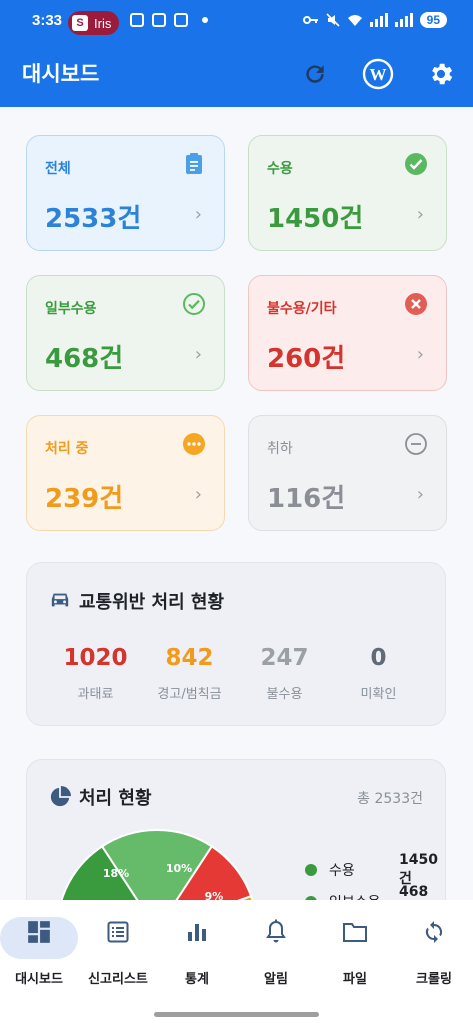 The width and height of the screenshot is (473, 1023). I want to click on more-horizontal-icon, so click(194, 444).